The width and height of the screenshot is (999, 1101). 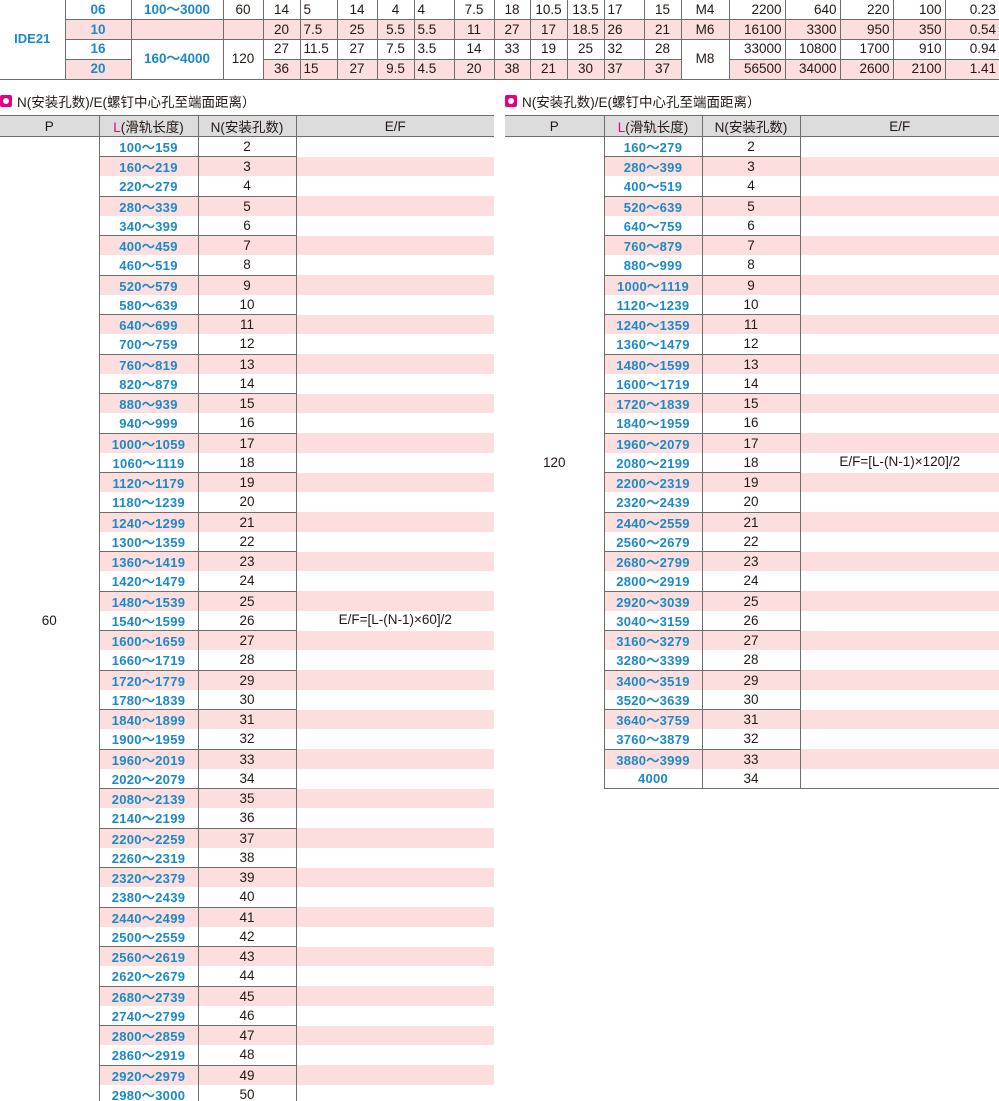 I want to click on hole-count: 34, so click(x=750, y=778).